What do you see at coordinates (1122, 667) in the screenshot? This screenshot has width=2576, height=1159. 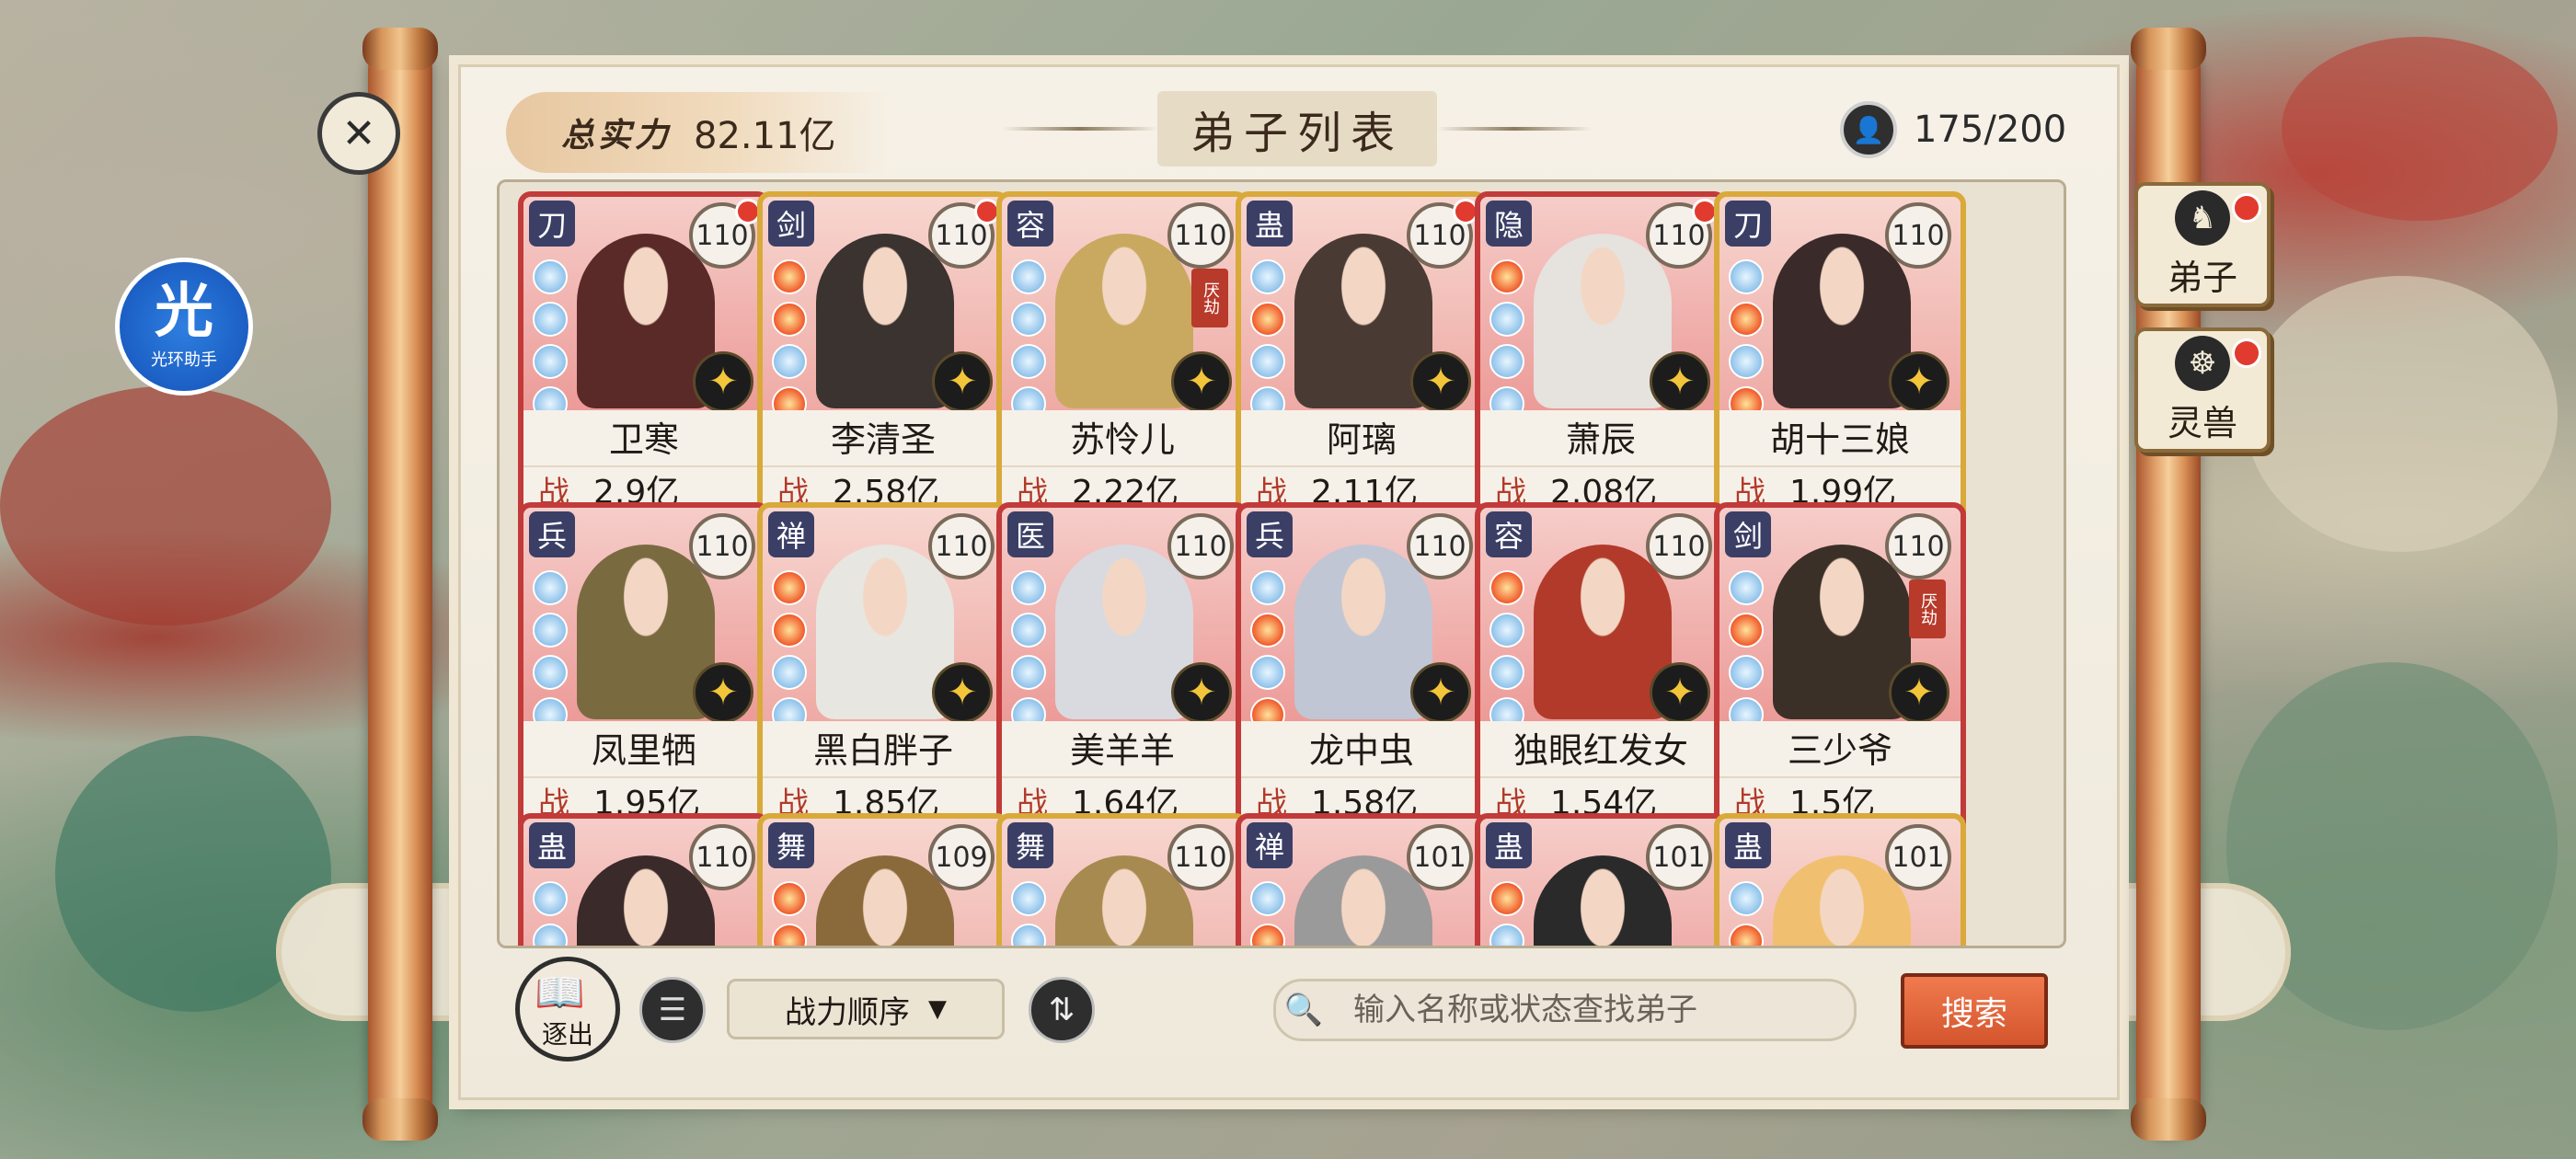 I see `disciple-card: 医 110 ✦ 美羊羊战 1.64亿` at bounding box center [1122, 667].